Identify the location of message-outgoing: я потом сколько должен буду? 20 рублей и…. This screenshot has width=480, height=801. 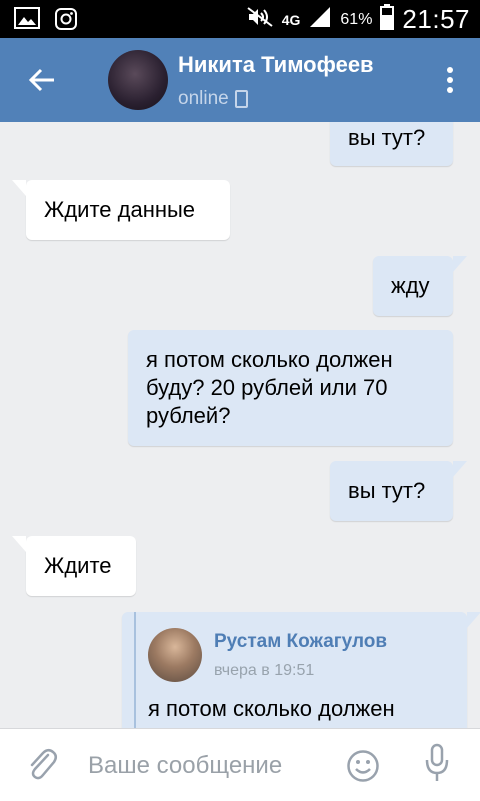
(290, 388).